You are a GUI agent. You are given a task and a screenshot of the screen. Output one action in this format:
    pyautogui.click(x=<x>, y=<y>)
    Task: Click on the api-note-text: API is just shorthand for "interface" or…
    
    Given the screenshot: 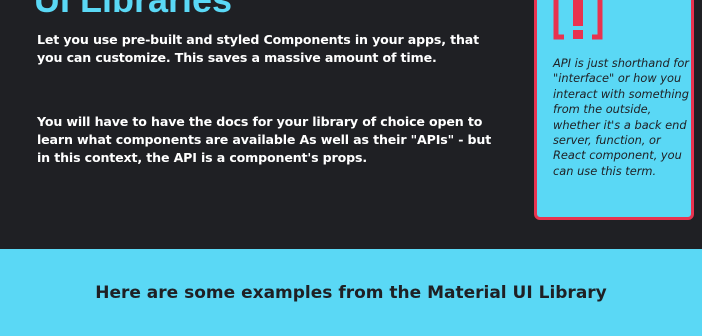 What is the action you would take?
    pyautogui.click(x=621, y=117)
    